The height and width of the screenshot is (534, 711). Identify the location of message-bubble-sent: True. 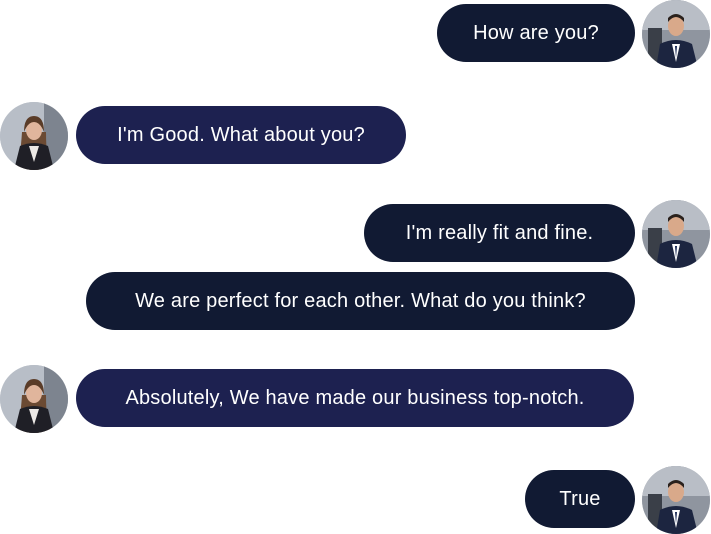
(580, 499).